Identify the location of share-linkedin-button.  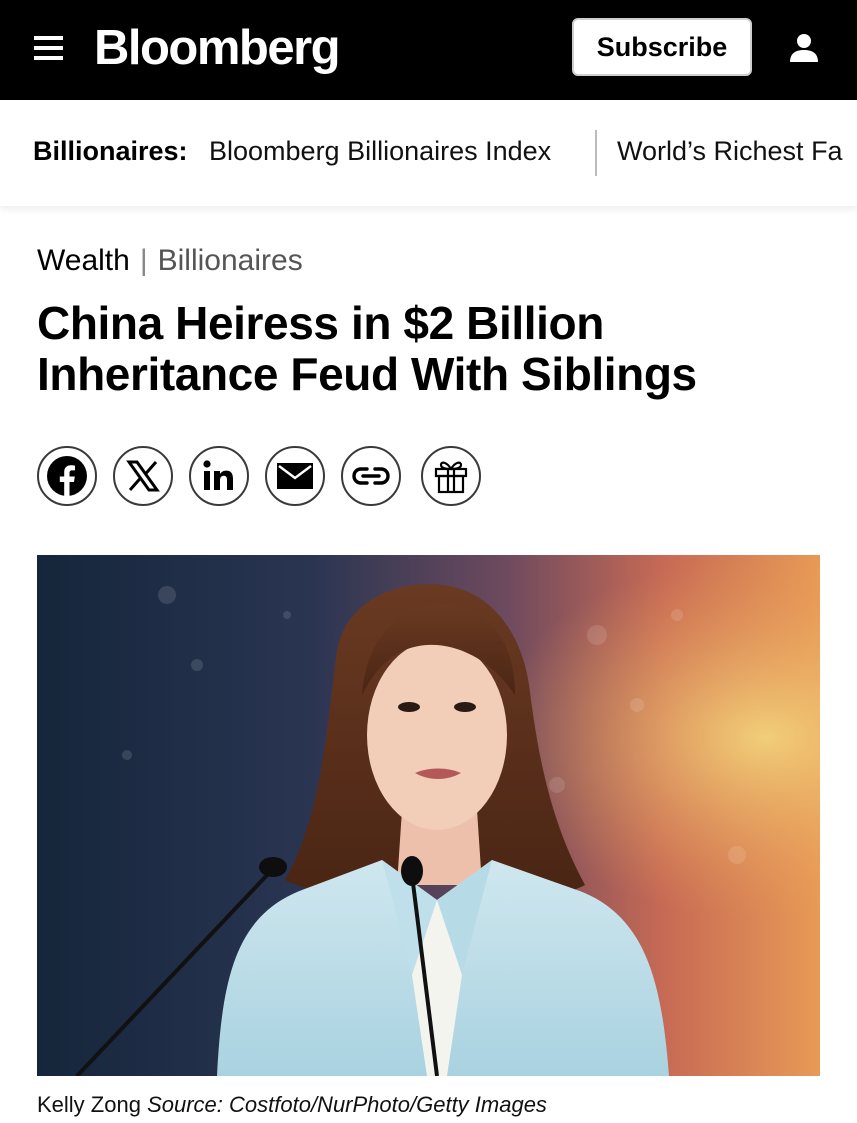
(219, 476).